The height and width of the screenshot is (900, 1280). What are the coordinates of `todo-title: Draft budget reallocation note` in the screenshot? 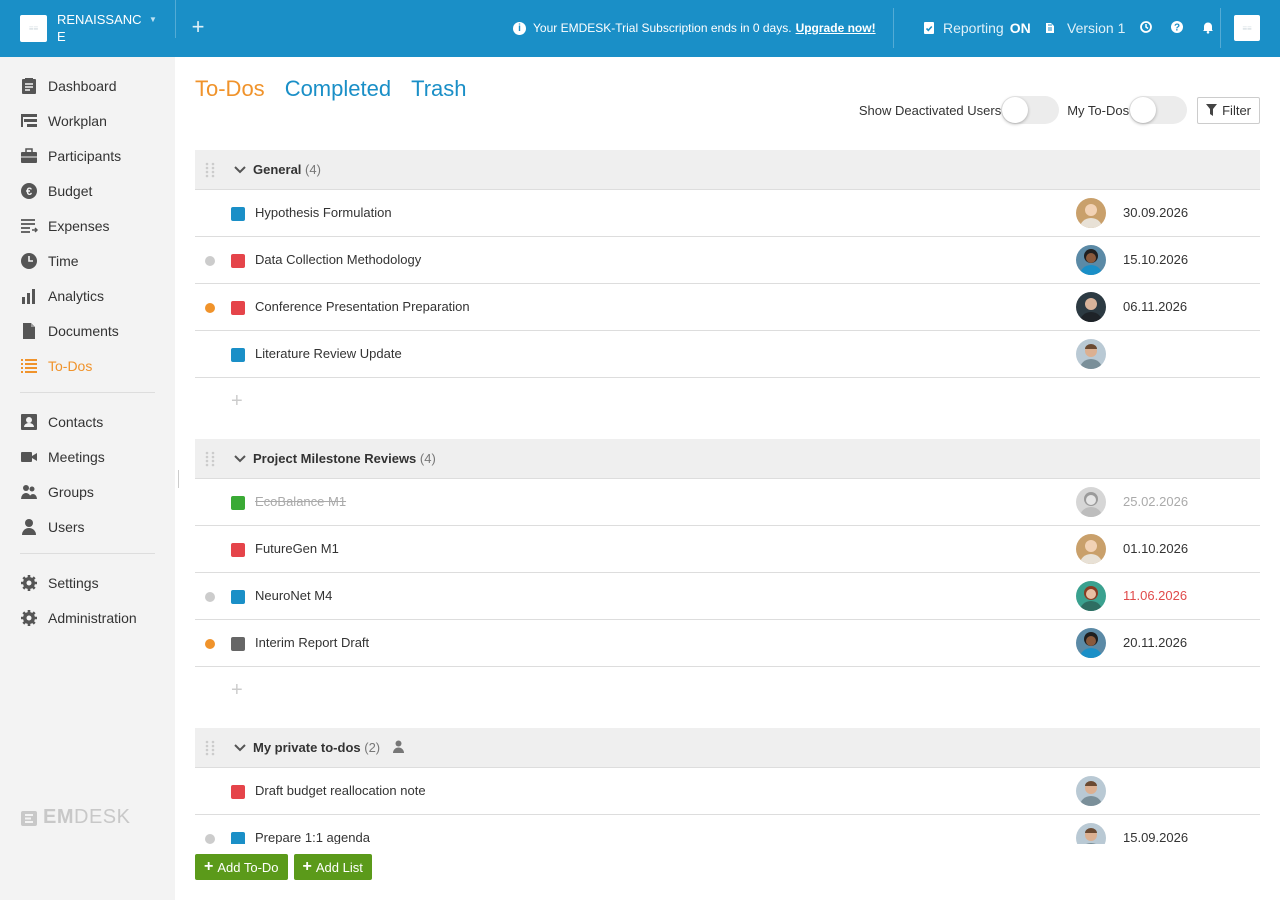 It's located at (340, 790).